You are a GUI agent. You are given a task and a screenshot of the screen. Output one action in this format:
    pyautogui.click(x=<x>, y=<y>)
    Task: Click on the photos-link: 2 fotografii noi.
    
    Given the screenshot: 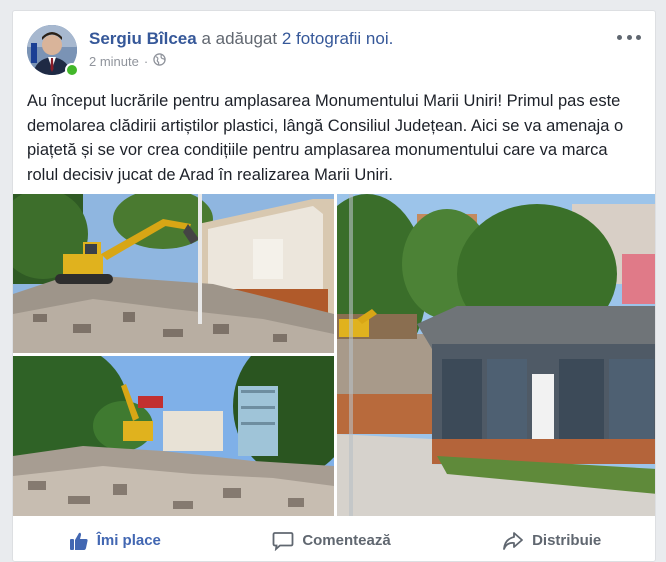 What is the action you would take?
    pyautogui.click(x=338, y=38)
    